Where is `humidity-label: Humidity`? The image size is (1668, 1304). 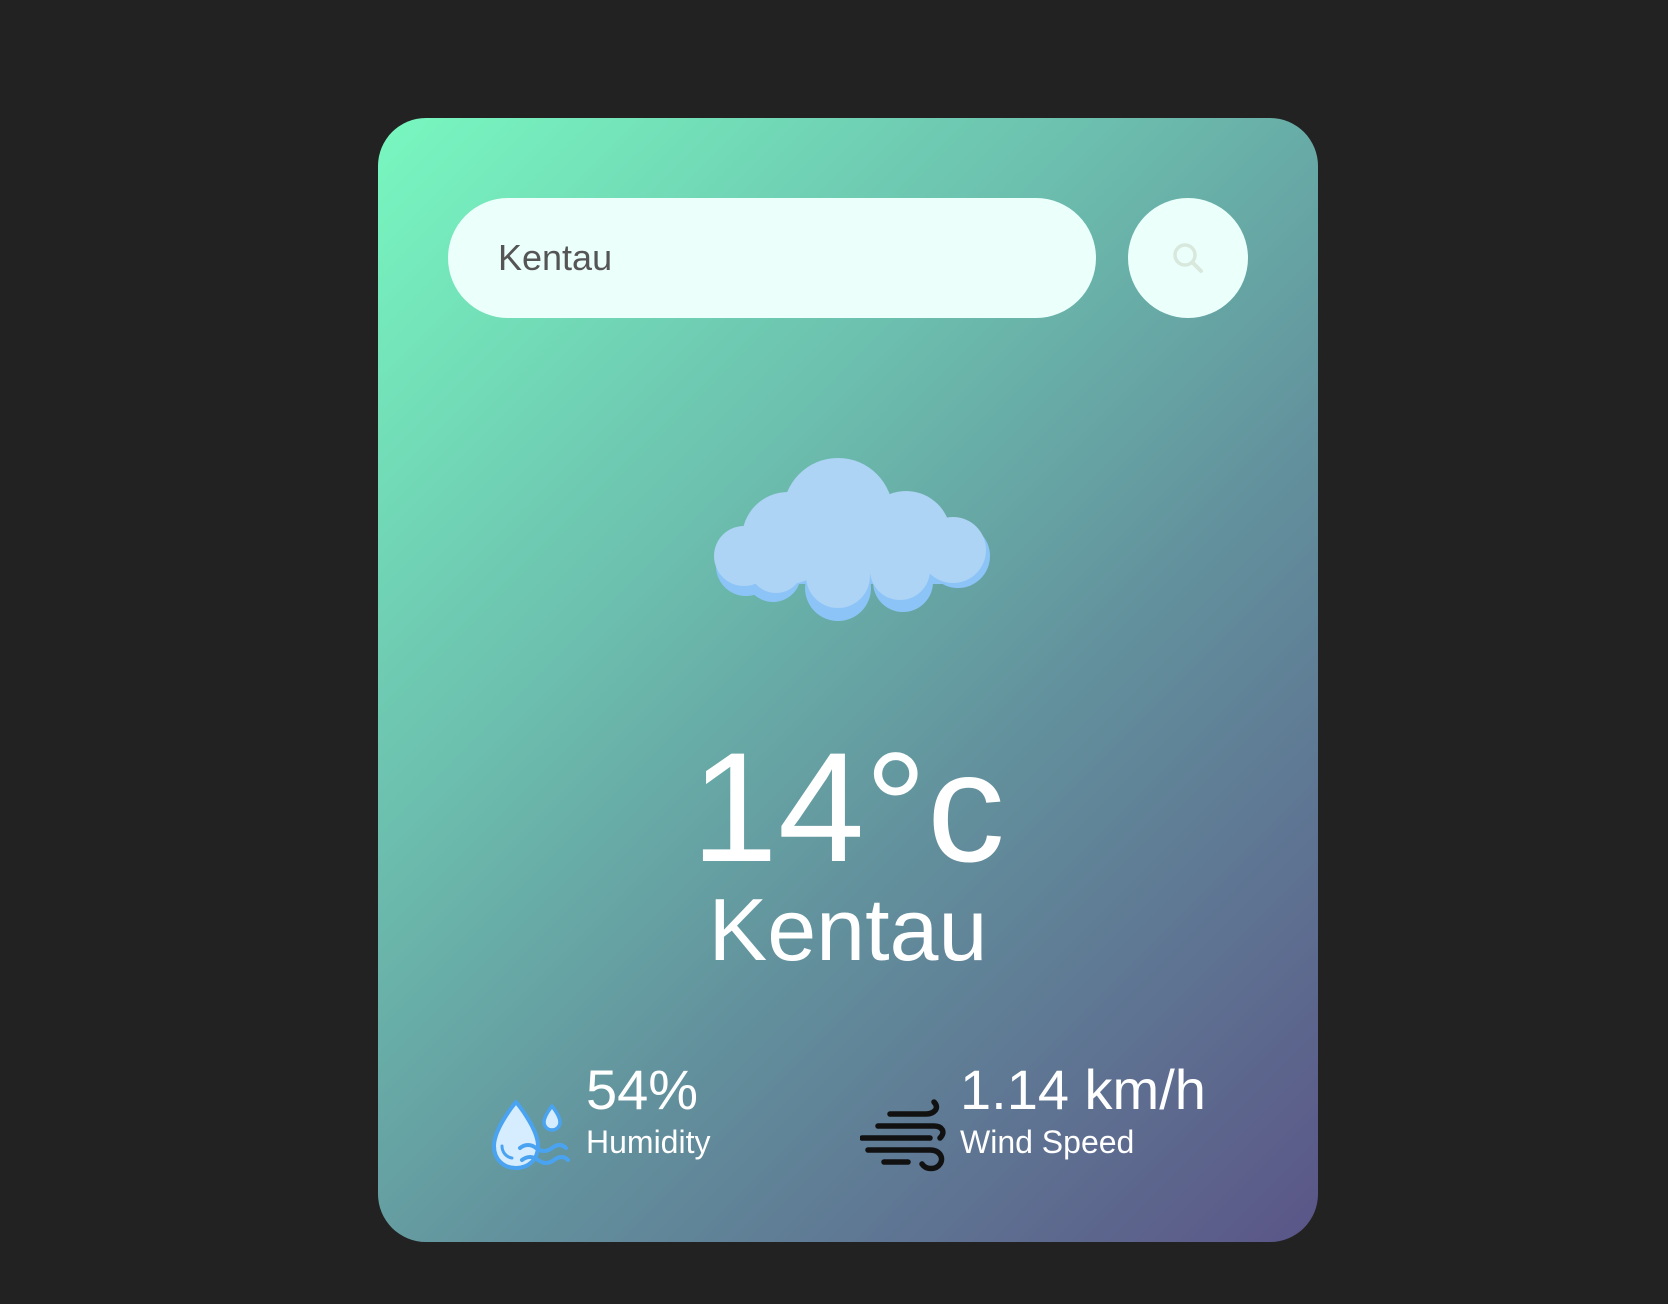
humidity-label: Humidity is located at coordinates (648, 1142).